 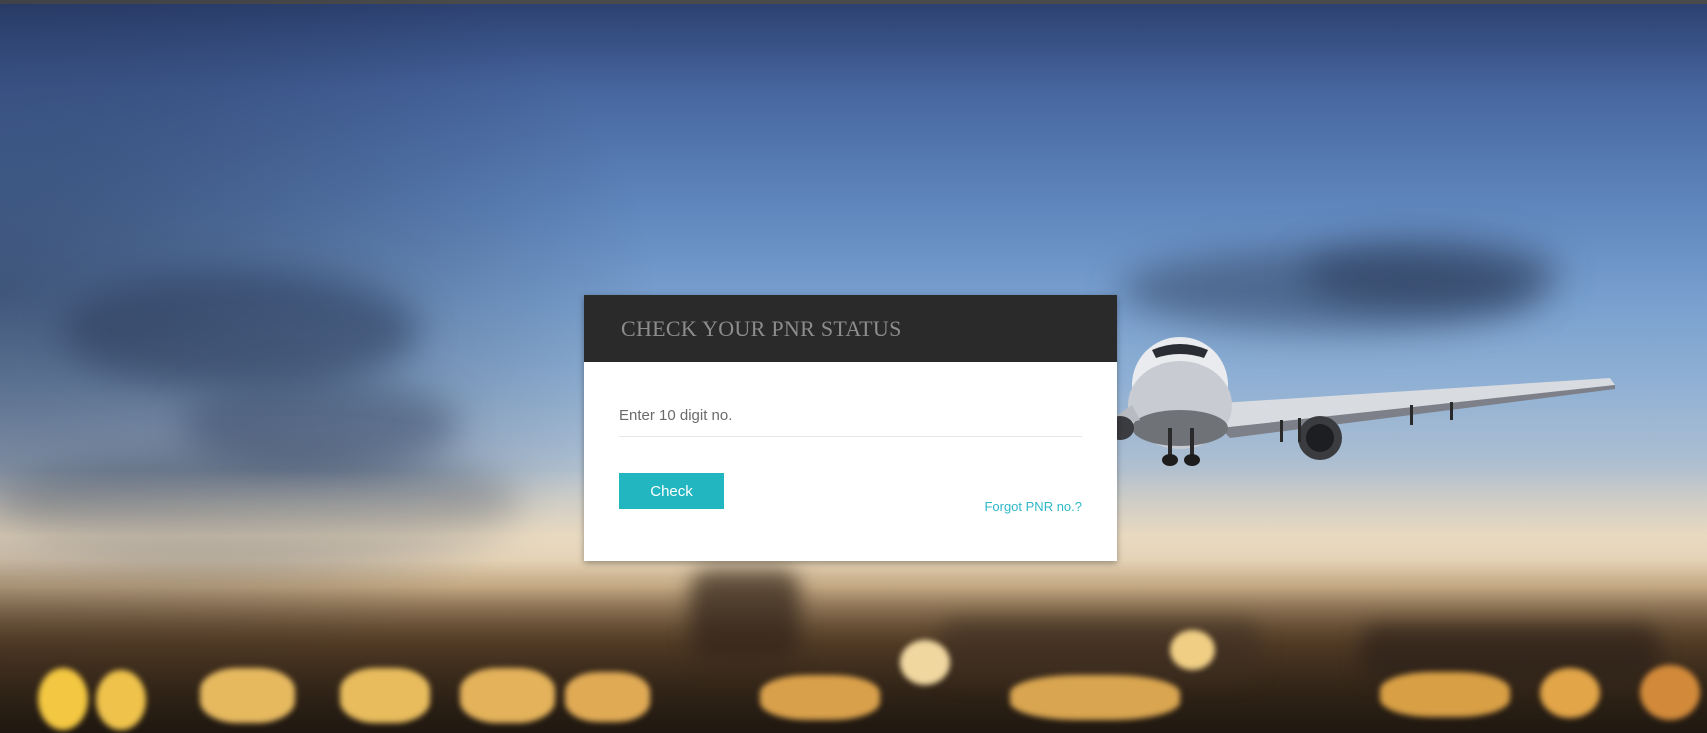 What do you see at coordinates (1362, 401) in the screenshot?
I see `airplane-icon` at bounding box center [1362, 401].